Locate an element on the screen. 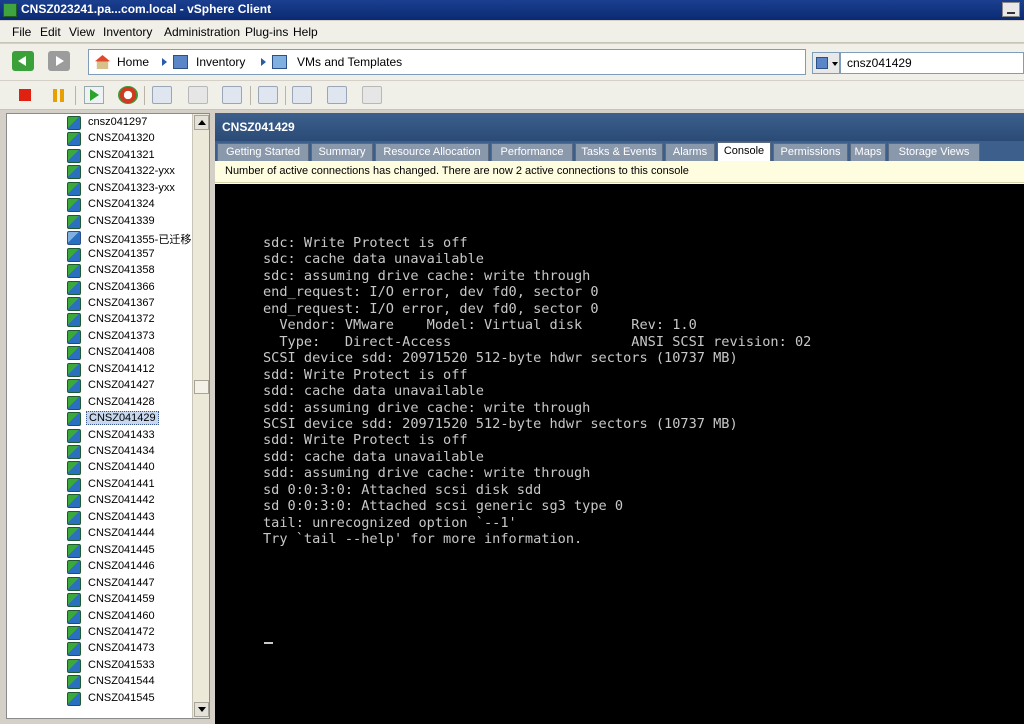 Image resolution: width=1024 pixels, height=724 pixels. tree-item: CNSZ041444 is located at coordinates (132, 534).